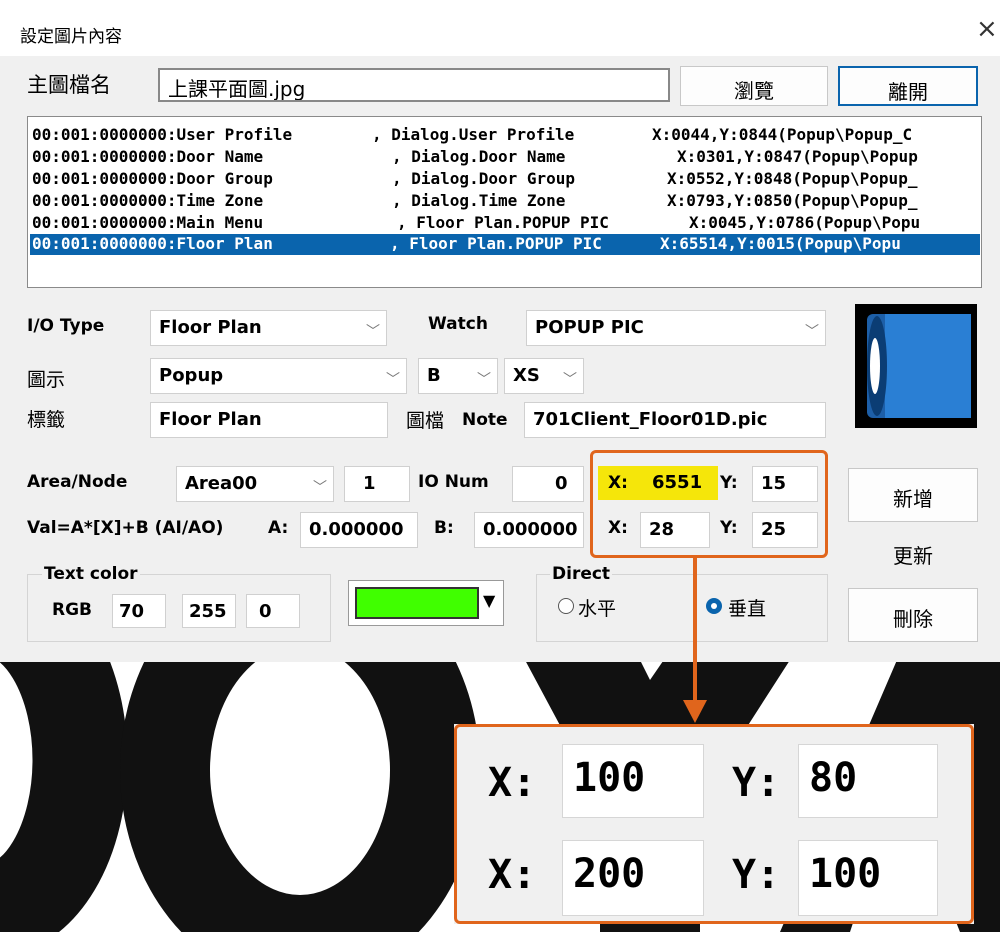 This screenshot has width=1000, height=932. I want to click on vertical-label: 垂直, so click(747, 609).